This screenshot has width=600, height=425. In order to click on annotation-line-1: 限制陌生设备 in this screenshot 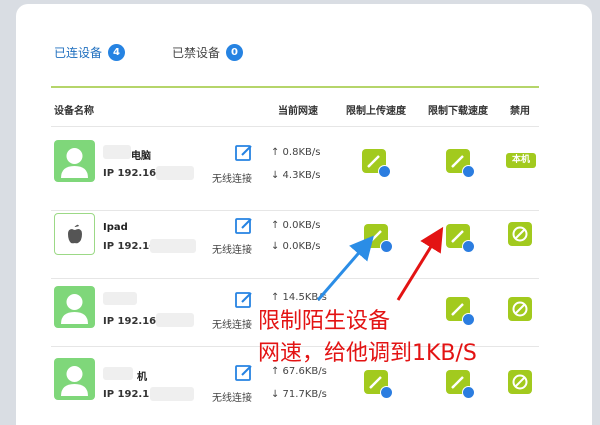, I will do `click(324, 321)`.